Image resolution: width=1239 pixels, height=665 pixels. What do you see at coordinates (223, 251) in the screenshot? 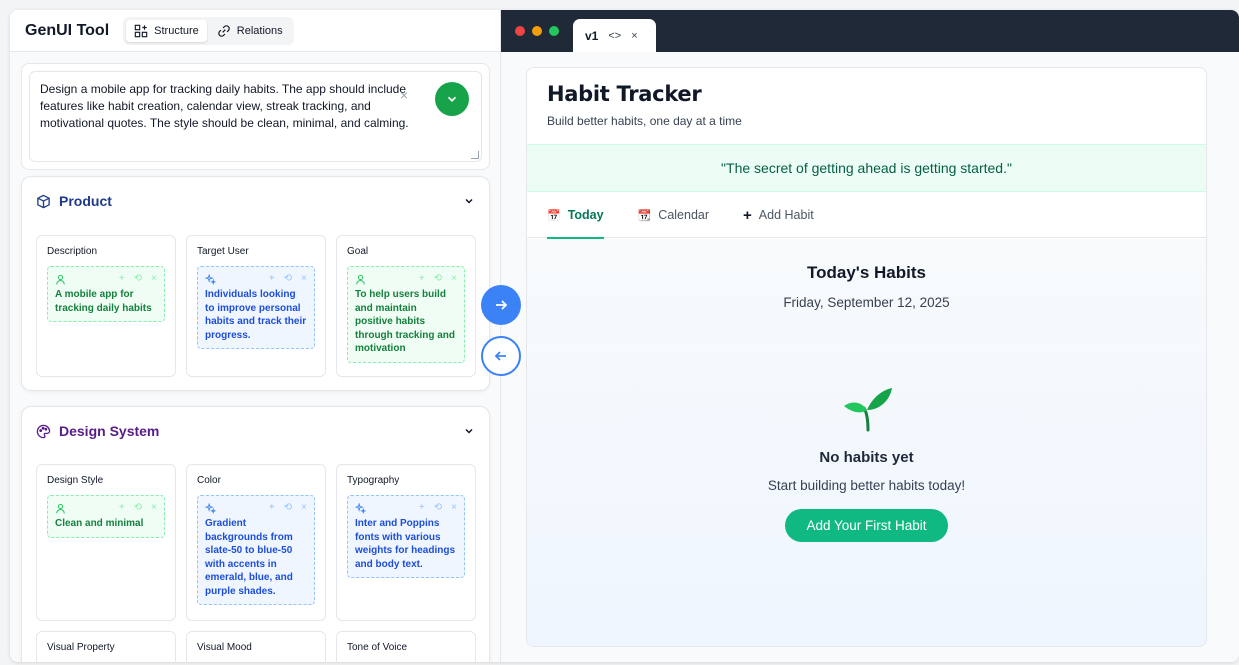
I see `card-label: Target User` at bounding box center [223, 251].